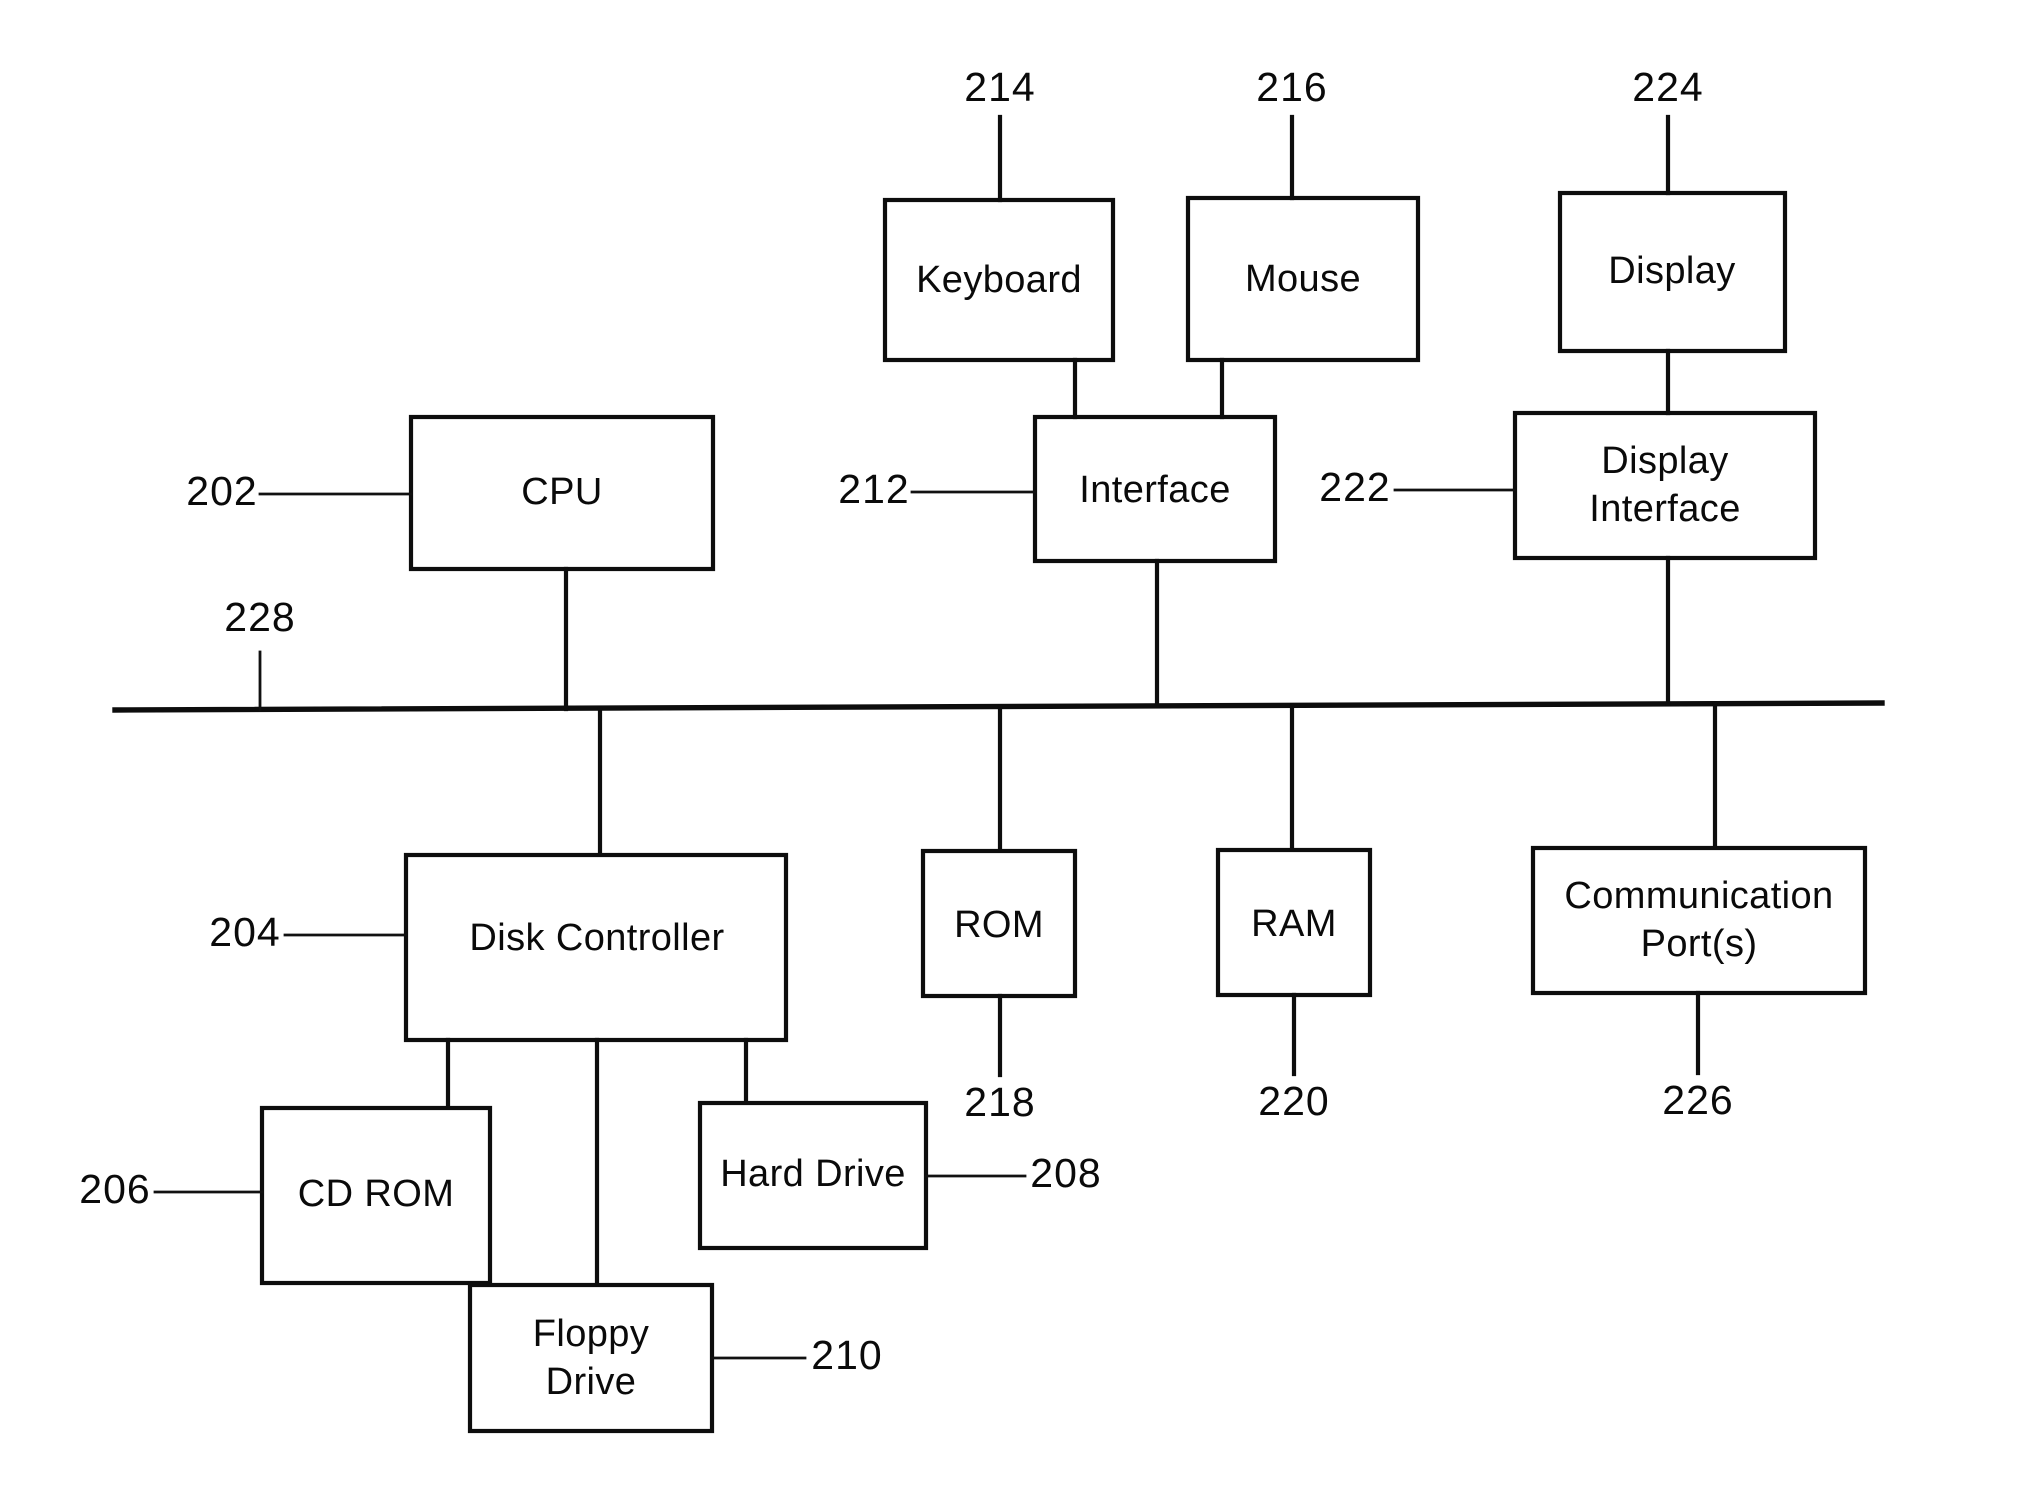 This screenshot has width=2042, height=1502. I want to click on display-label: Display, so click(1671, 271).